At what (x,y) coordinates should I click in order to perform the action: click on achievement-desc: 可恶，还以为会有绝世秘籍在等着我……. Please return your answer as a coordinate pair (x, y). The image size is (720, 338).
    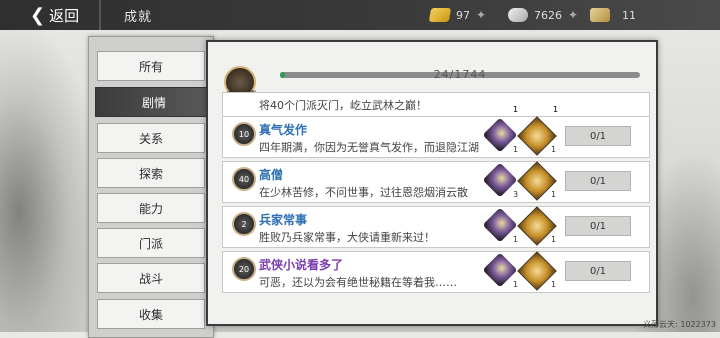
    Looking at the image, I should click on (358, 282).